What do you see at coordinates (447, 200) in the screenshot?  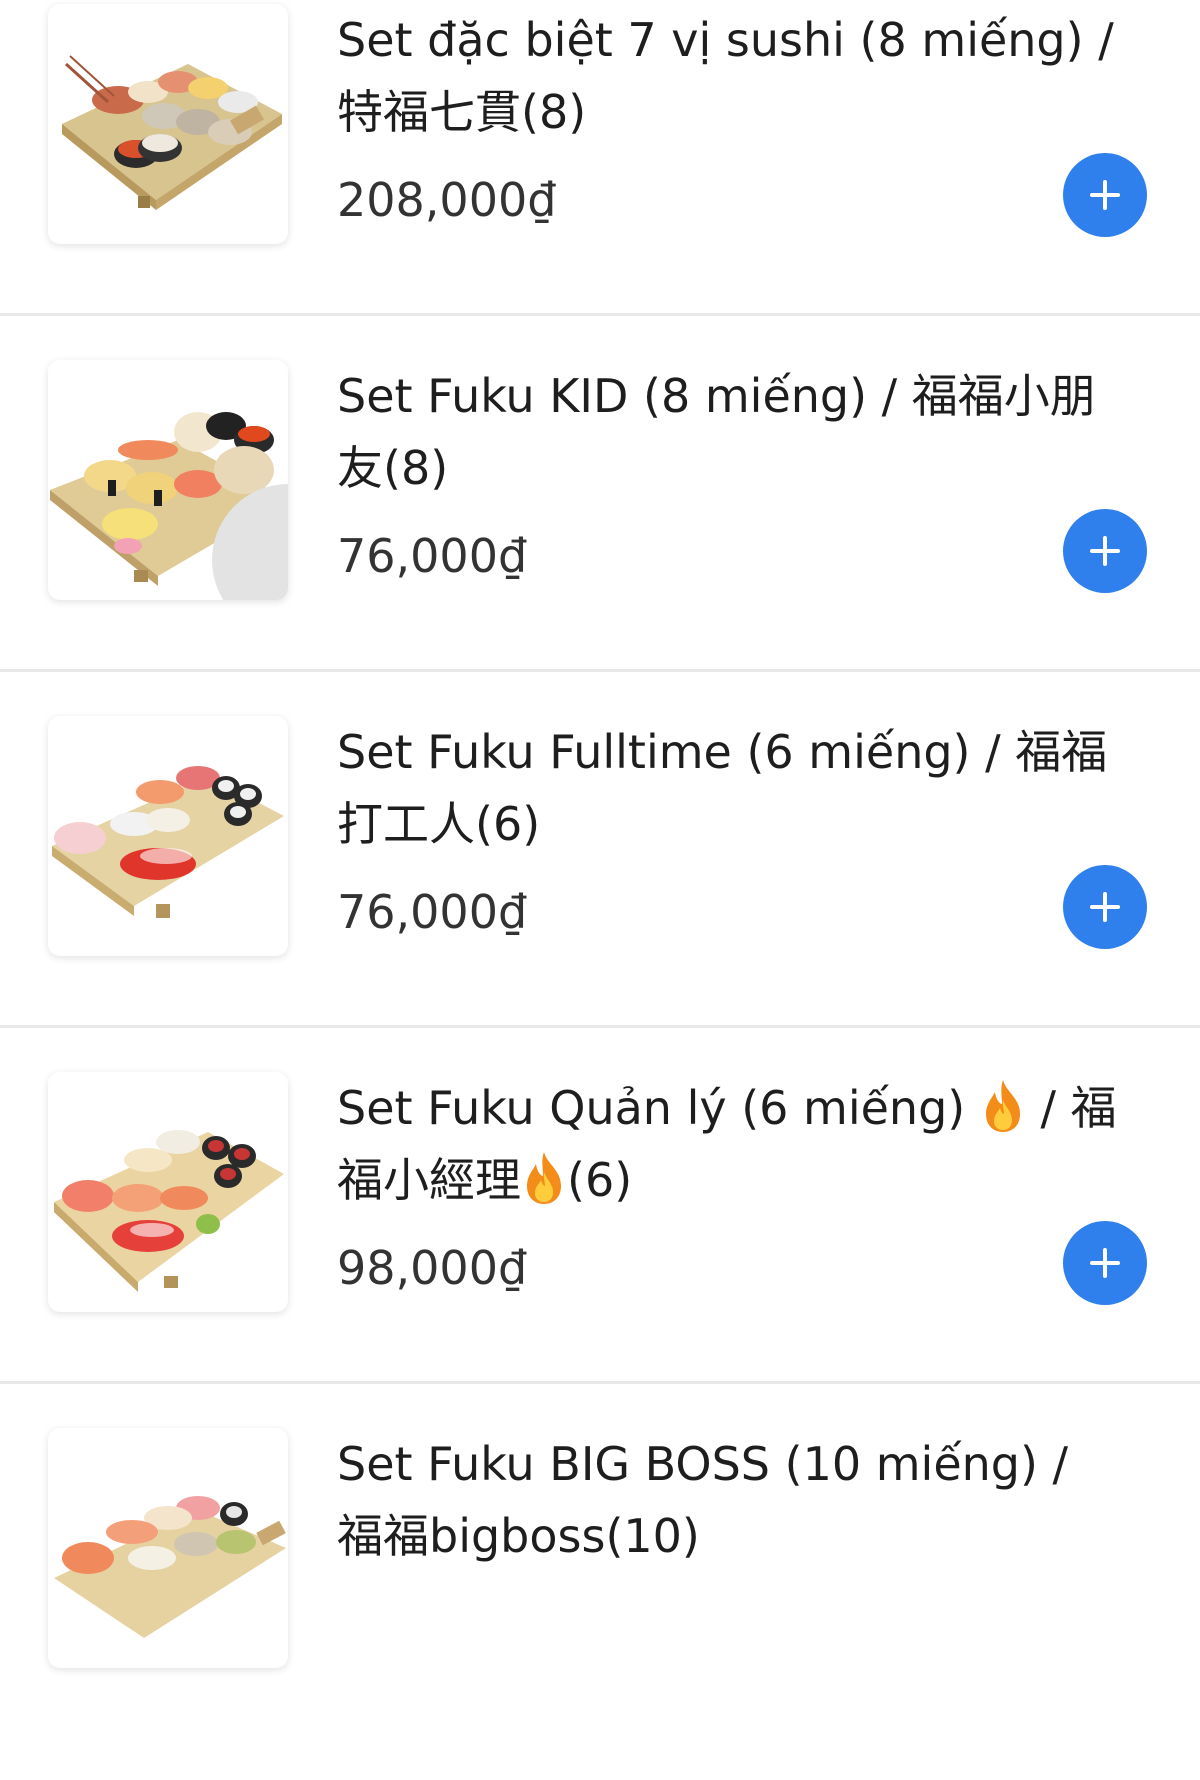 I see `item-price: 208,000₫` at bounding box center [447, 200].